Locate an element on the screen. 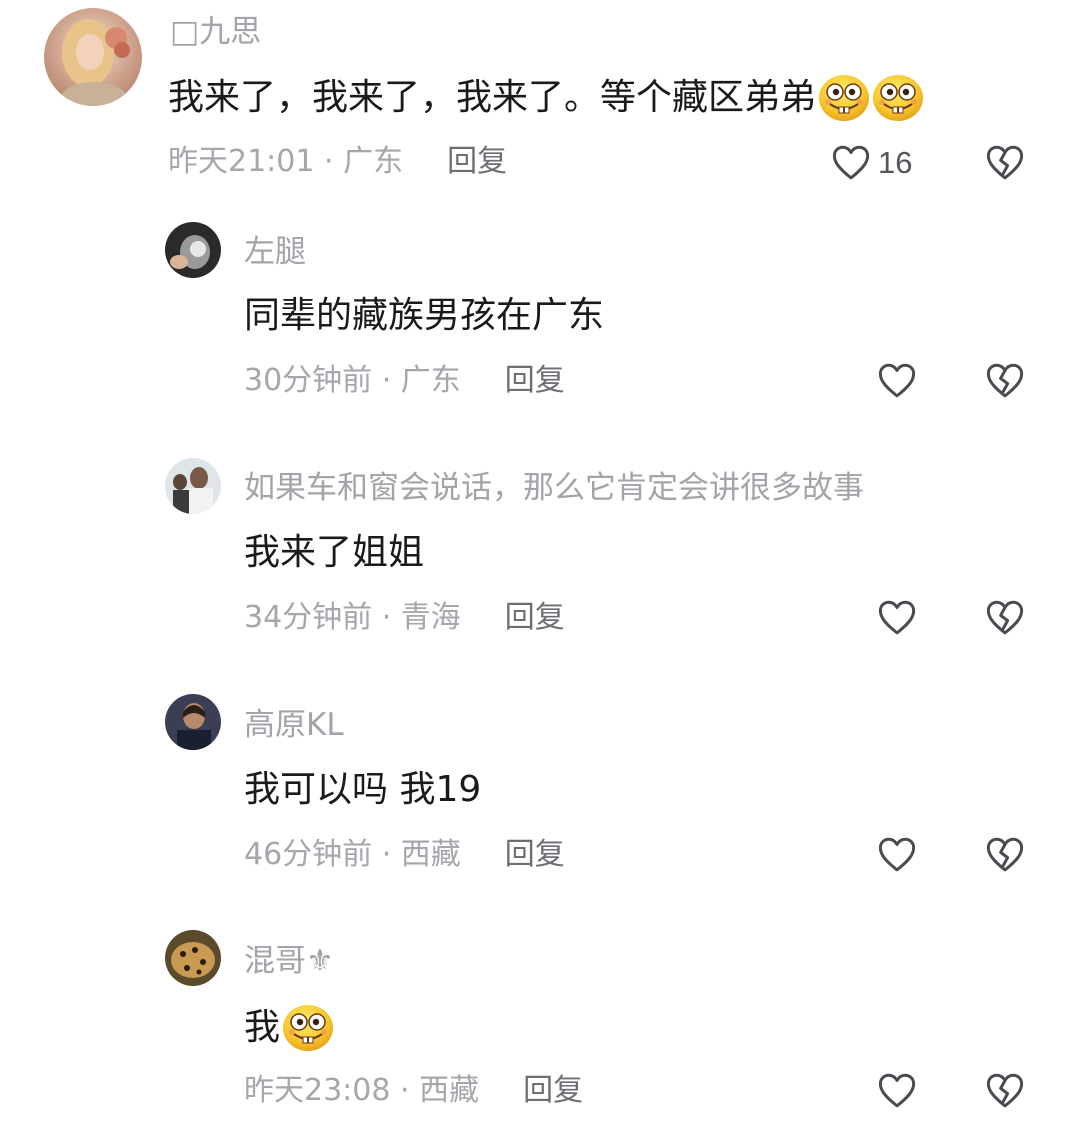 This screenshot has height=1124, width=1080. comment-meta: 46分钟前 · 西藏 回复 is located at coordinates (404, 855).